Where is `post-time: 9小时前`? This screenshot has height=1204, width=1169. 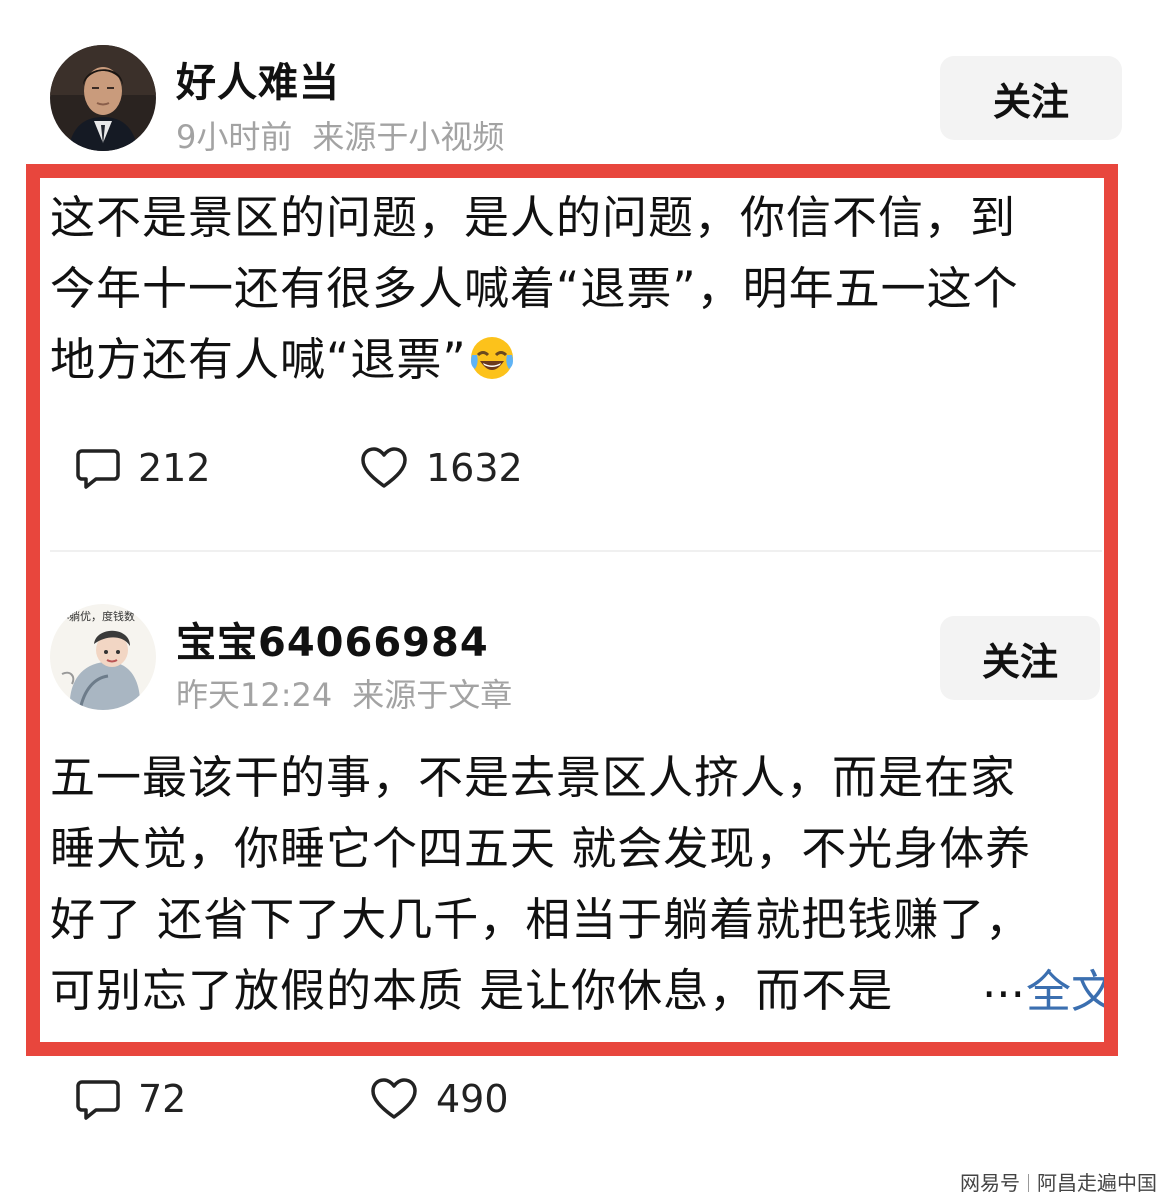
post-time: 9小时前 is located at coordinates (234, 137).